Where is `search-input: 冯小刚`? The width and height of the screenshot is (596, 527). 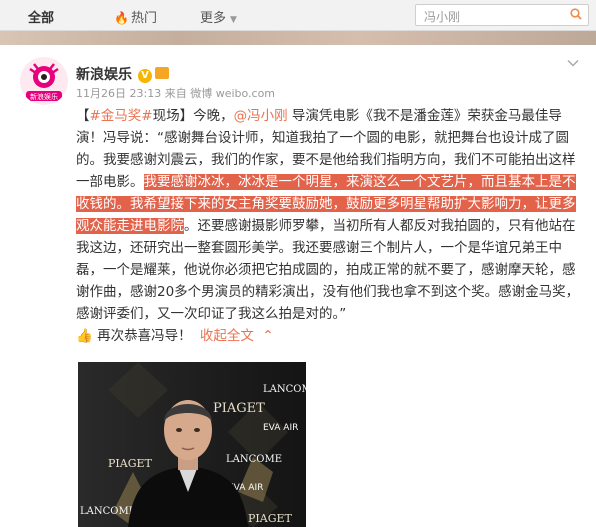 search-input: 冯小刚 is located at coordinates (502, 15).